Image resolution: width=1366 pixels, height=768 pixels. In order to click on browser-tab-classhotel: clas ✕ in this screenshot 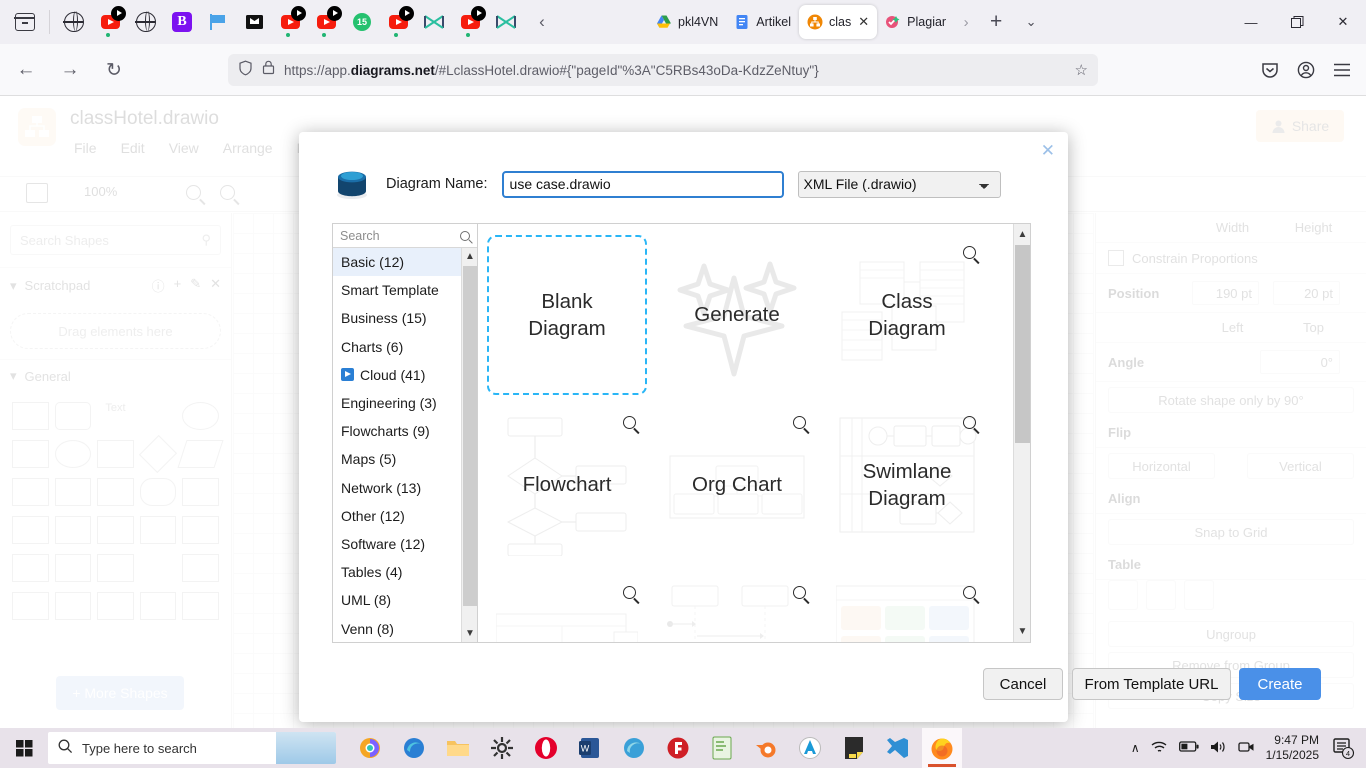, I will do `click(838, 22)`.